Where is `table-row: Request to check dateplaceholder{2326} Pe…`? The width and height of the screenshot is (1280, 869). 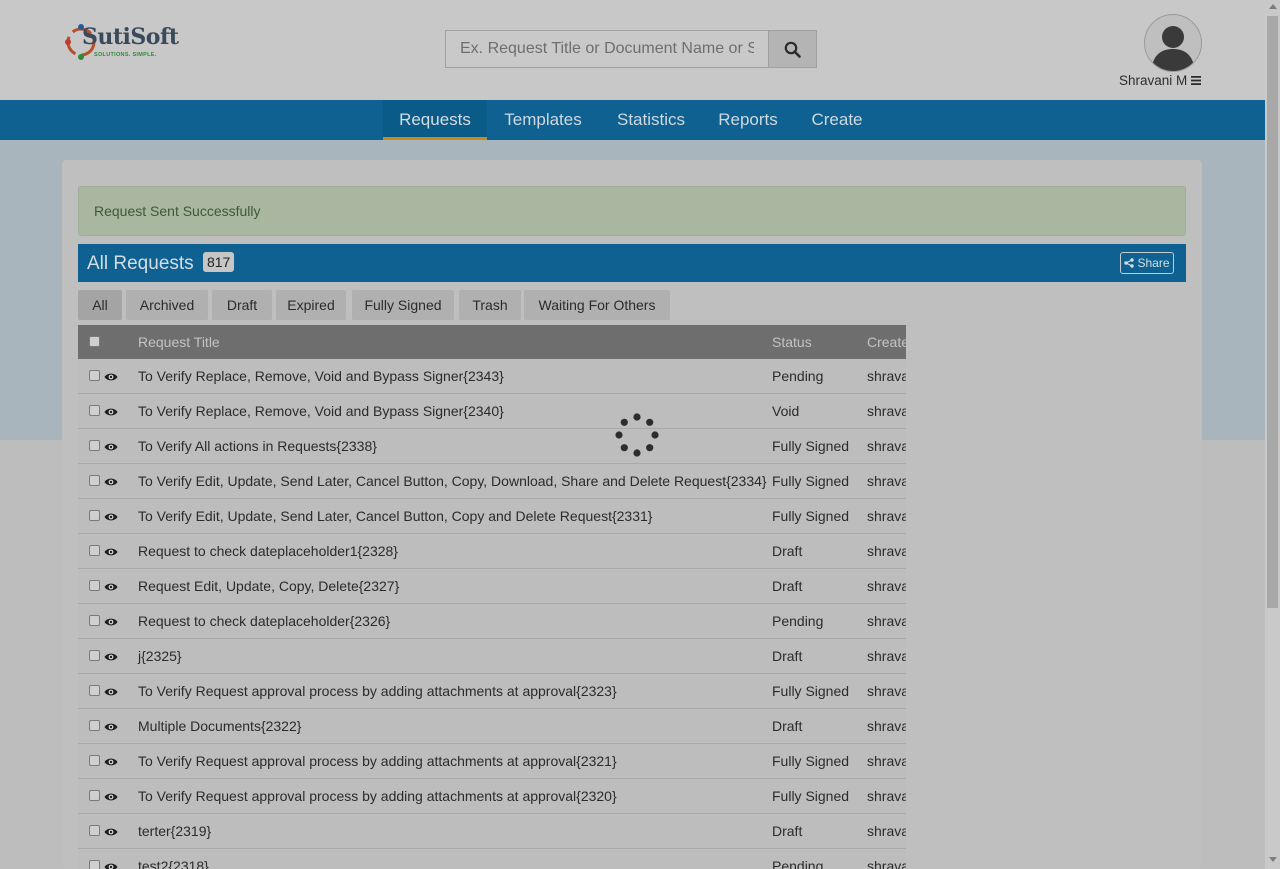 table-row: Request to check dateplaceholder{2326} Pe… is located at coordinates (492, 621).